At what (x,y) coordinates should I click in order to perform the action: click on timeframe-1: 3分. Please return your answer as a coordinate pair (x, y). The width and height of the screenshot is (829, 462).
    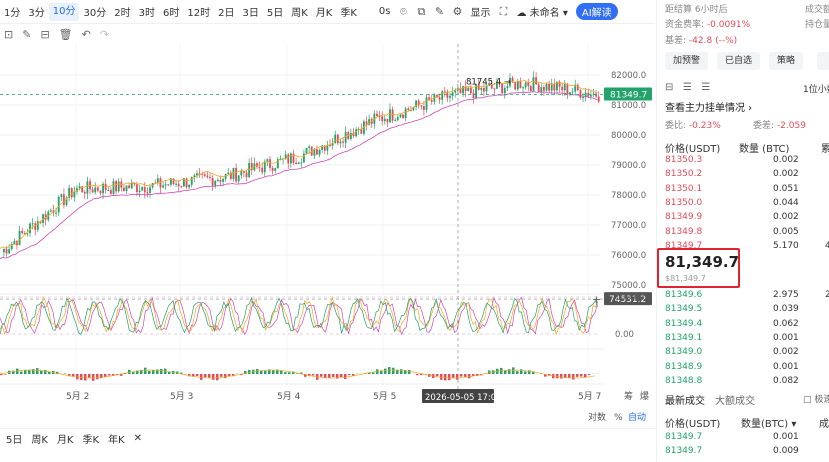
    Looking at the image, I should click on (36, 11).